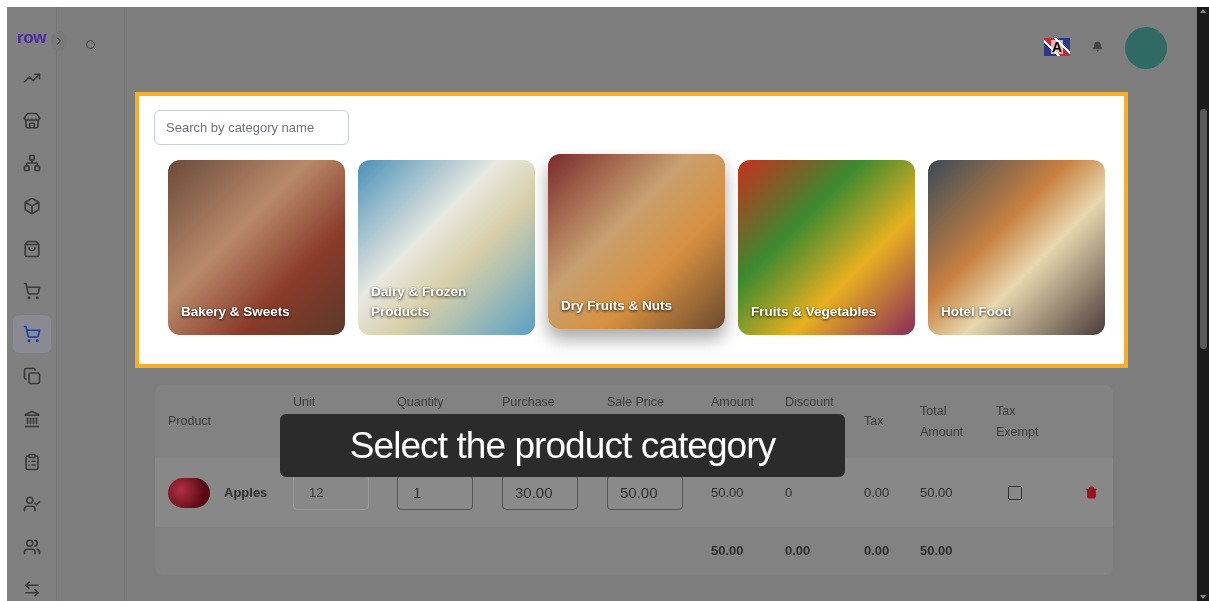 This screenshot has width=1209, height=601. Describe the element at coordinates (1016, 247) in the screenshot. I see `category-card: Hotel Food` at that location.